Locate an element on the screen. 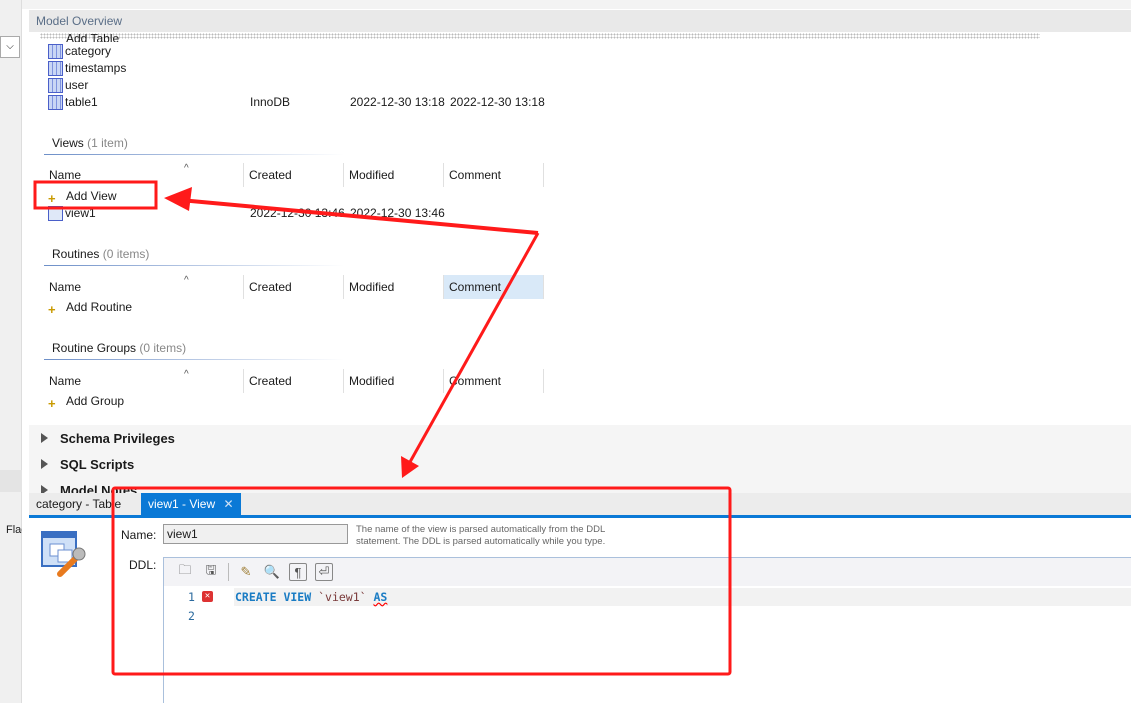  add-table-item: Add Table is located at coordinates (83, 37).